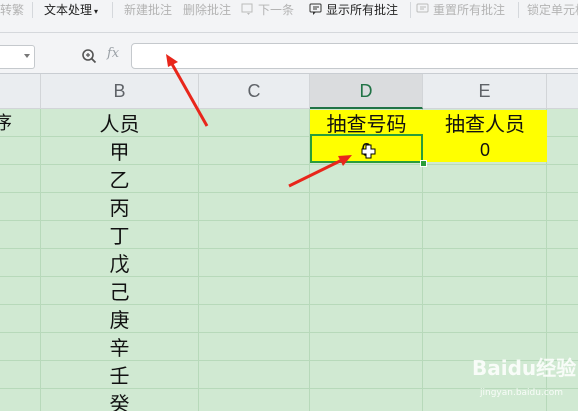  I want to click on cell-b7: 己, so click(119, 292).